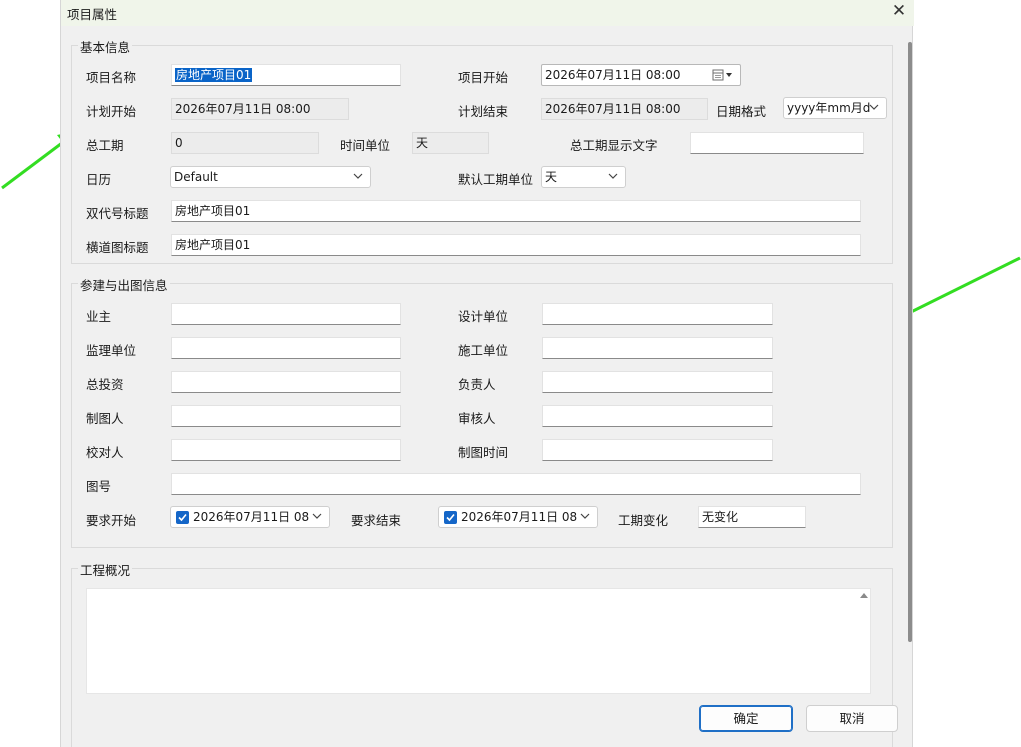 The height and width of the screenshot is (747, 1021). I want to click on date-format-label: 日期格式, so click(741, 111).